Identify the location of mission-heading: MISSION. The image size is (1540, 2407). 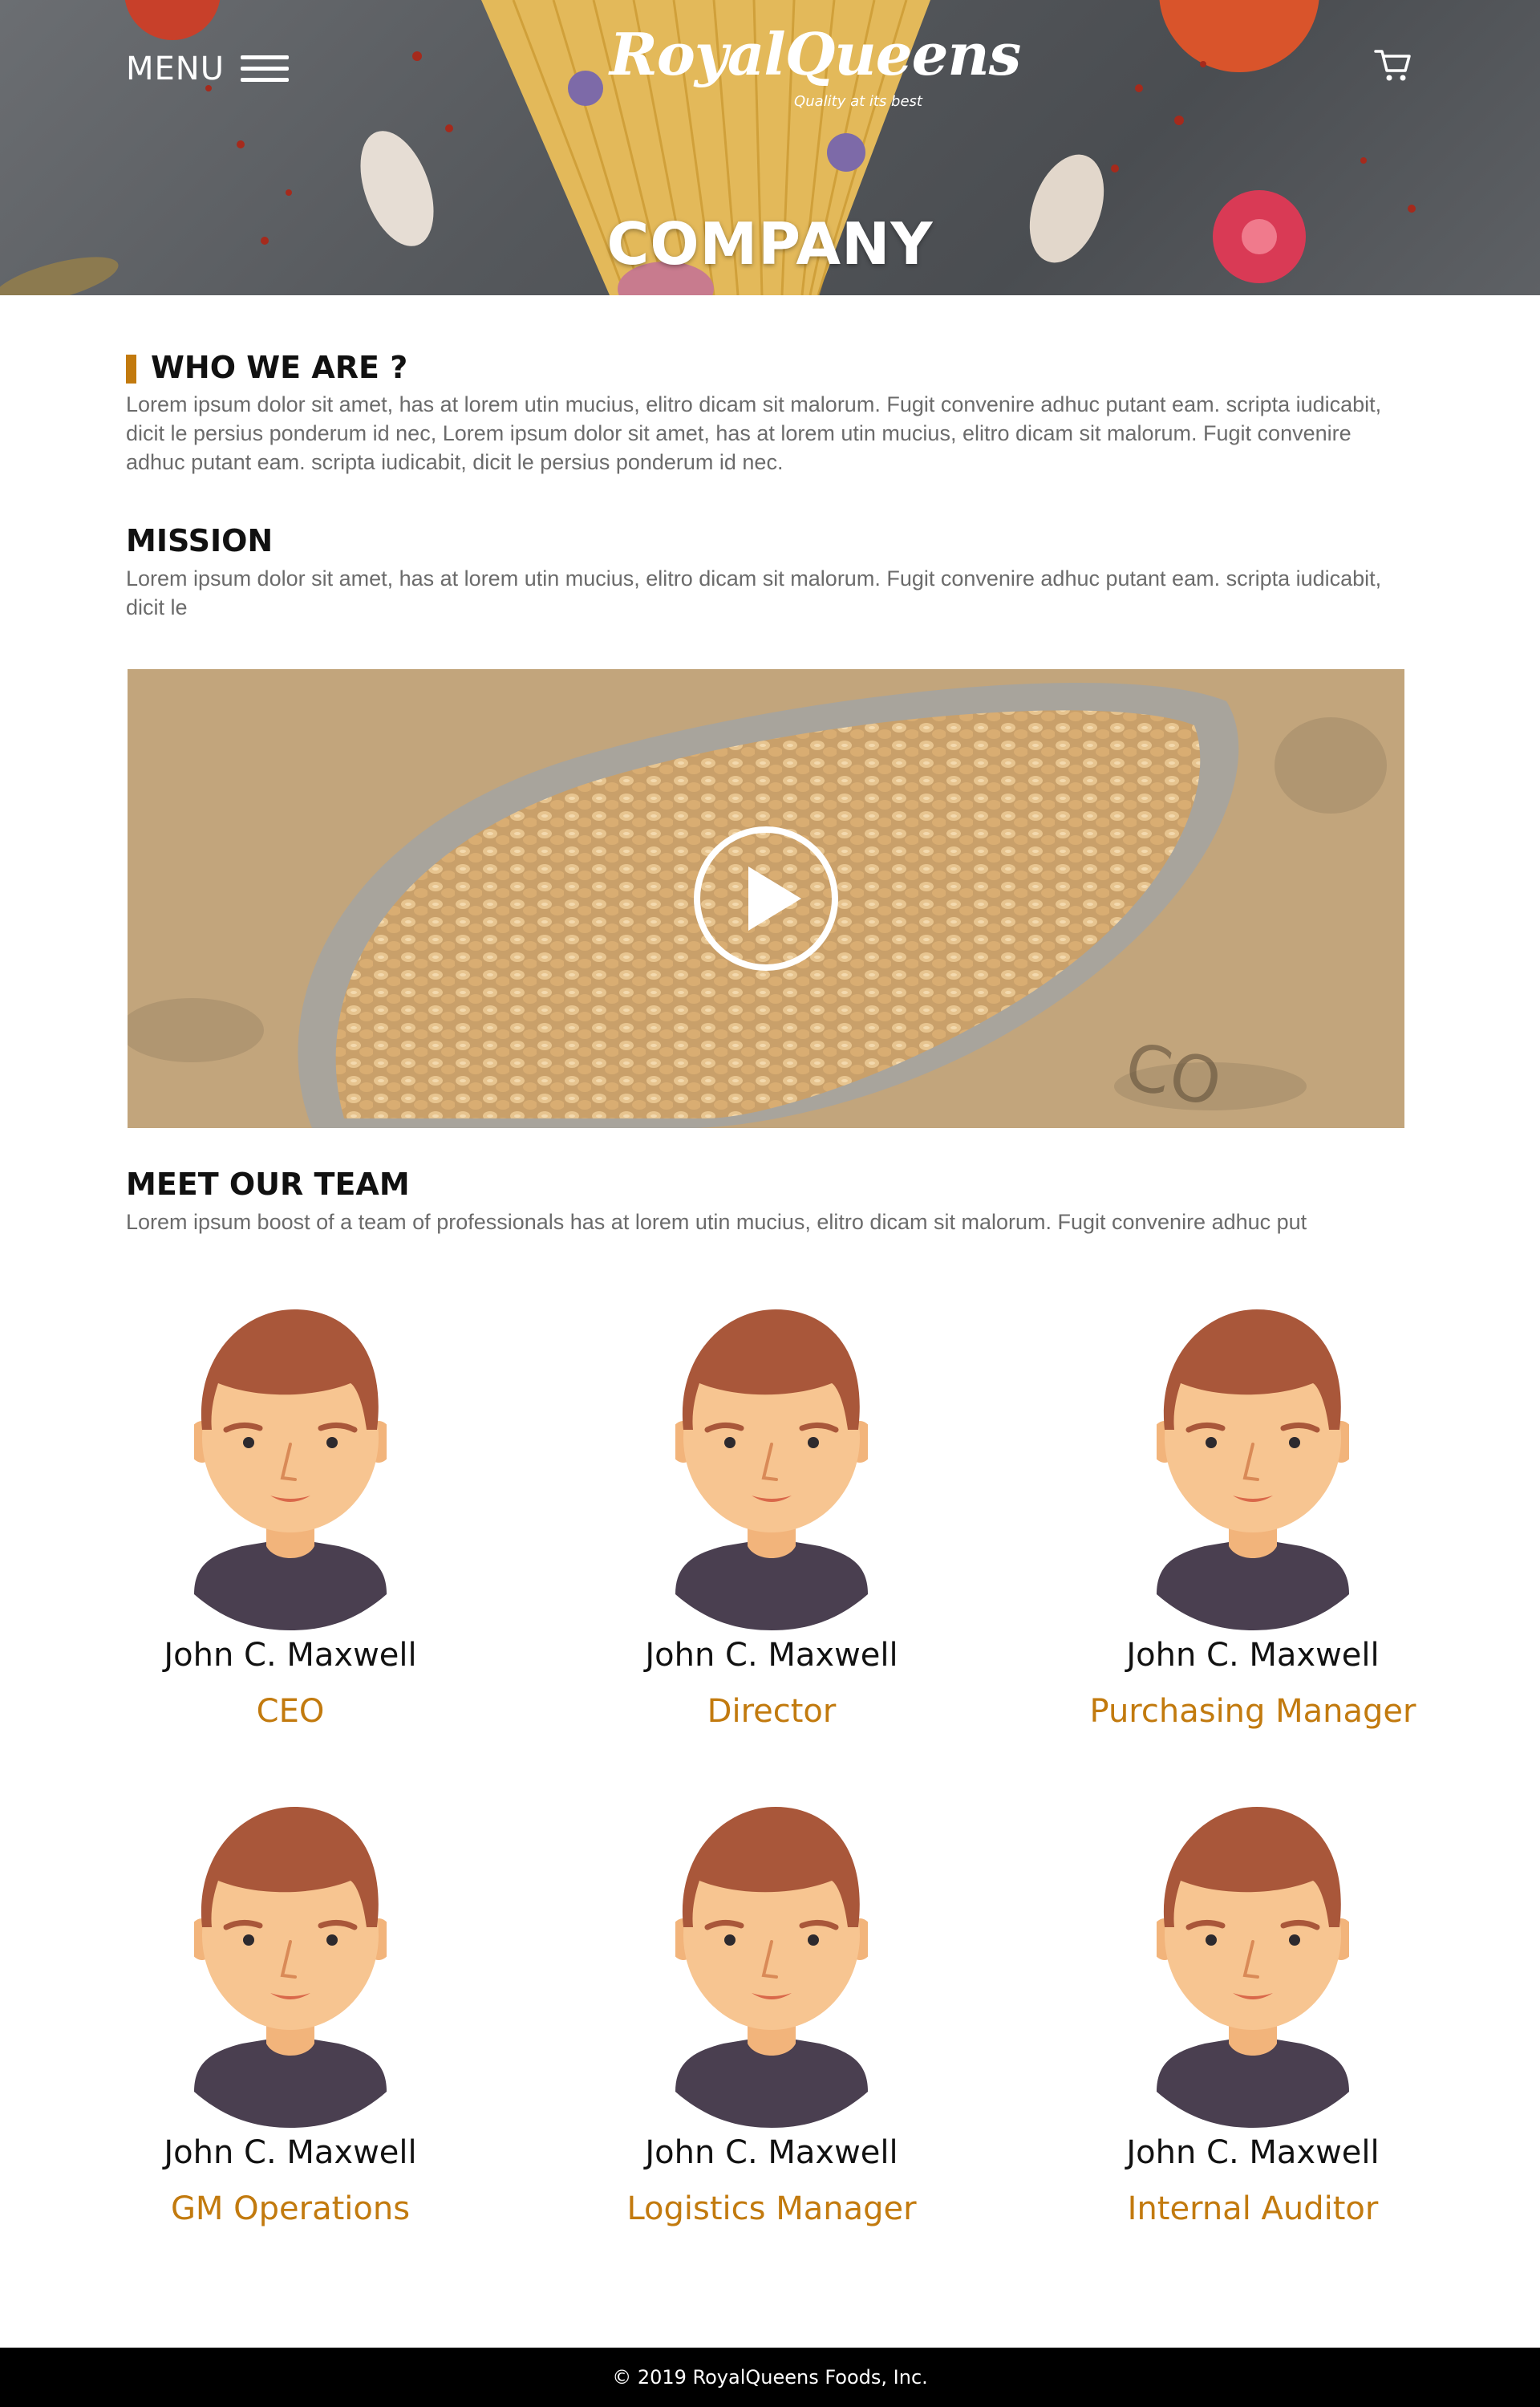
(200, 540).